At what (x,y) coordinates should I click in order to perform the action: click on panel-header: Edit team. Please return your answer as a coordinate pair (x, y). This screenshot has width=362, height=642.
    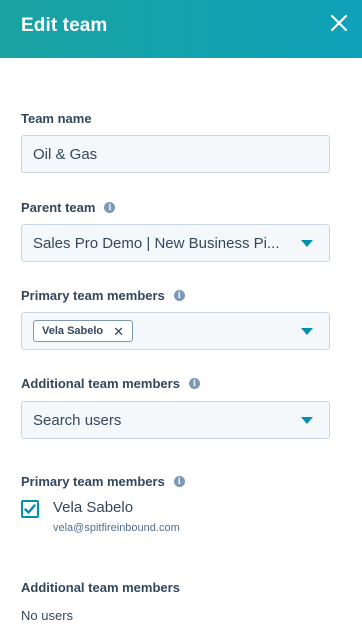
    Looking at the image, I should click on (181, 29).